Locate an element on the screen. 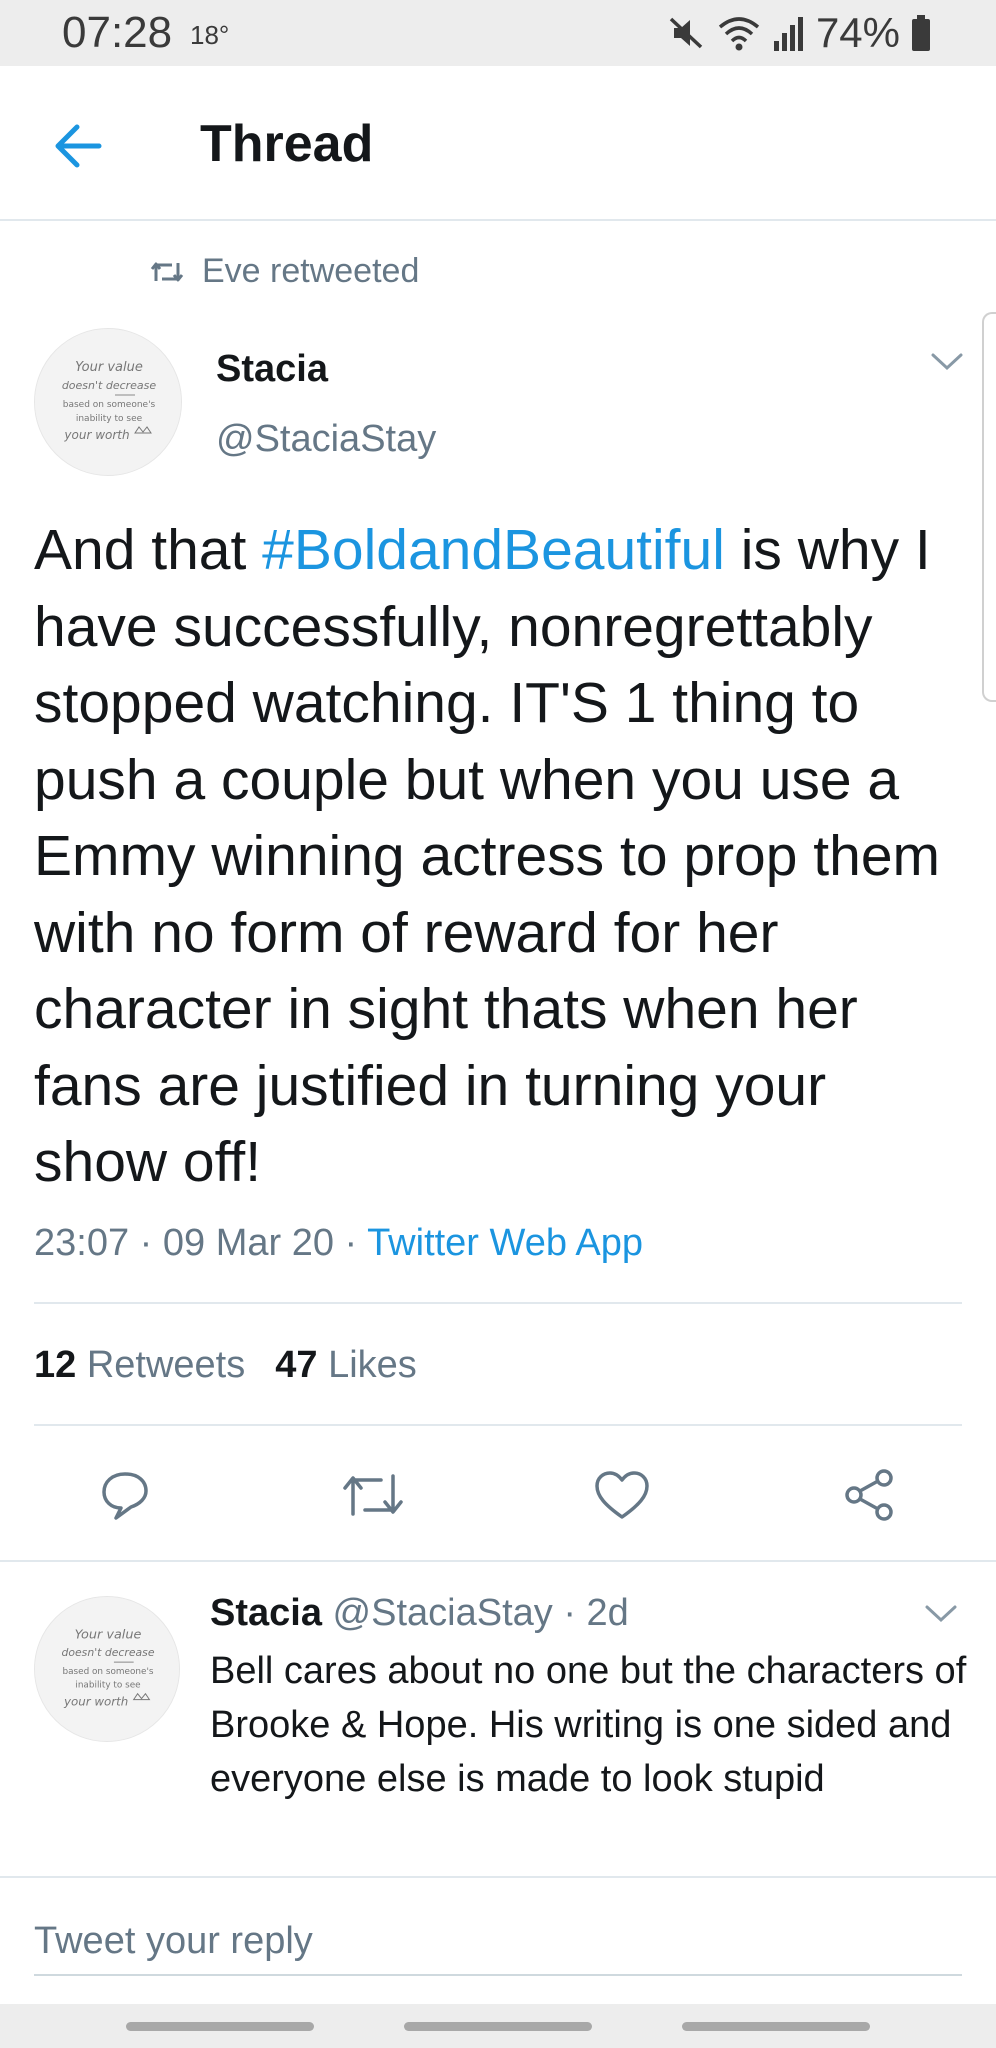 This screenshot has width=996, height=2048. tweet-stats: 12 Retweets 47 Likes is located at coordinates (225, 1365).